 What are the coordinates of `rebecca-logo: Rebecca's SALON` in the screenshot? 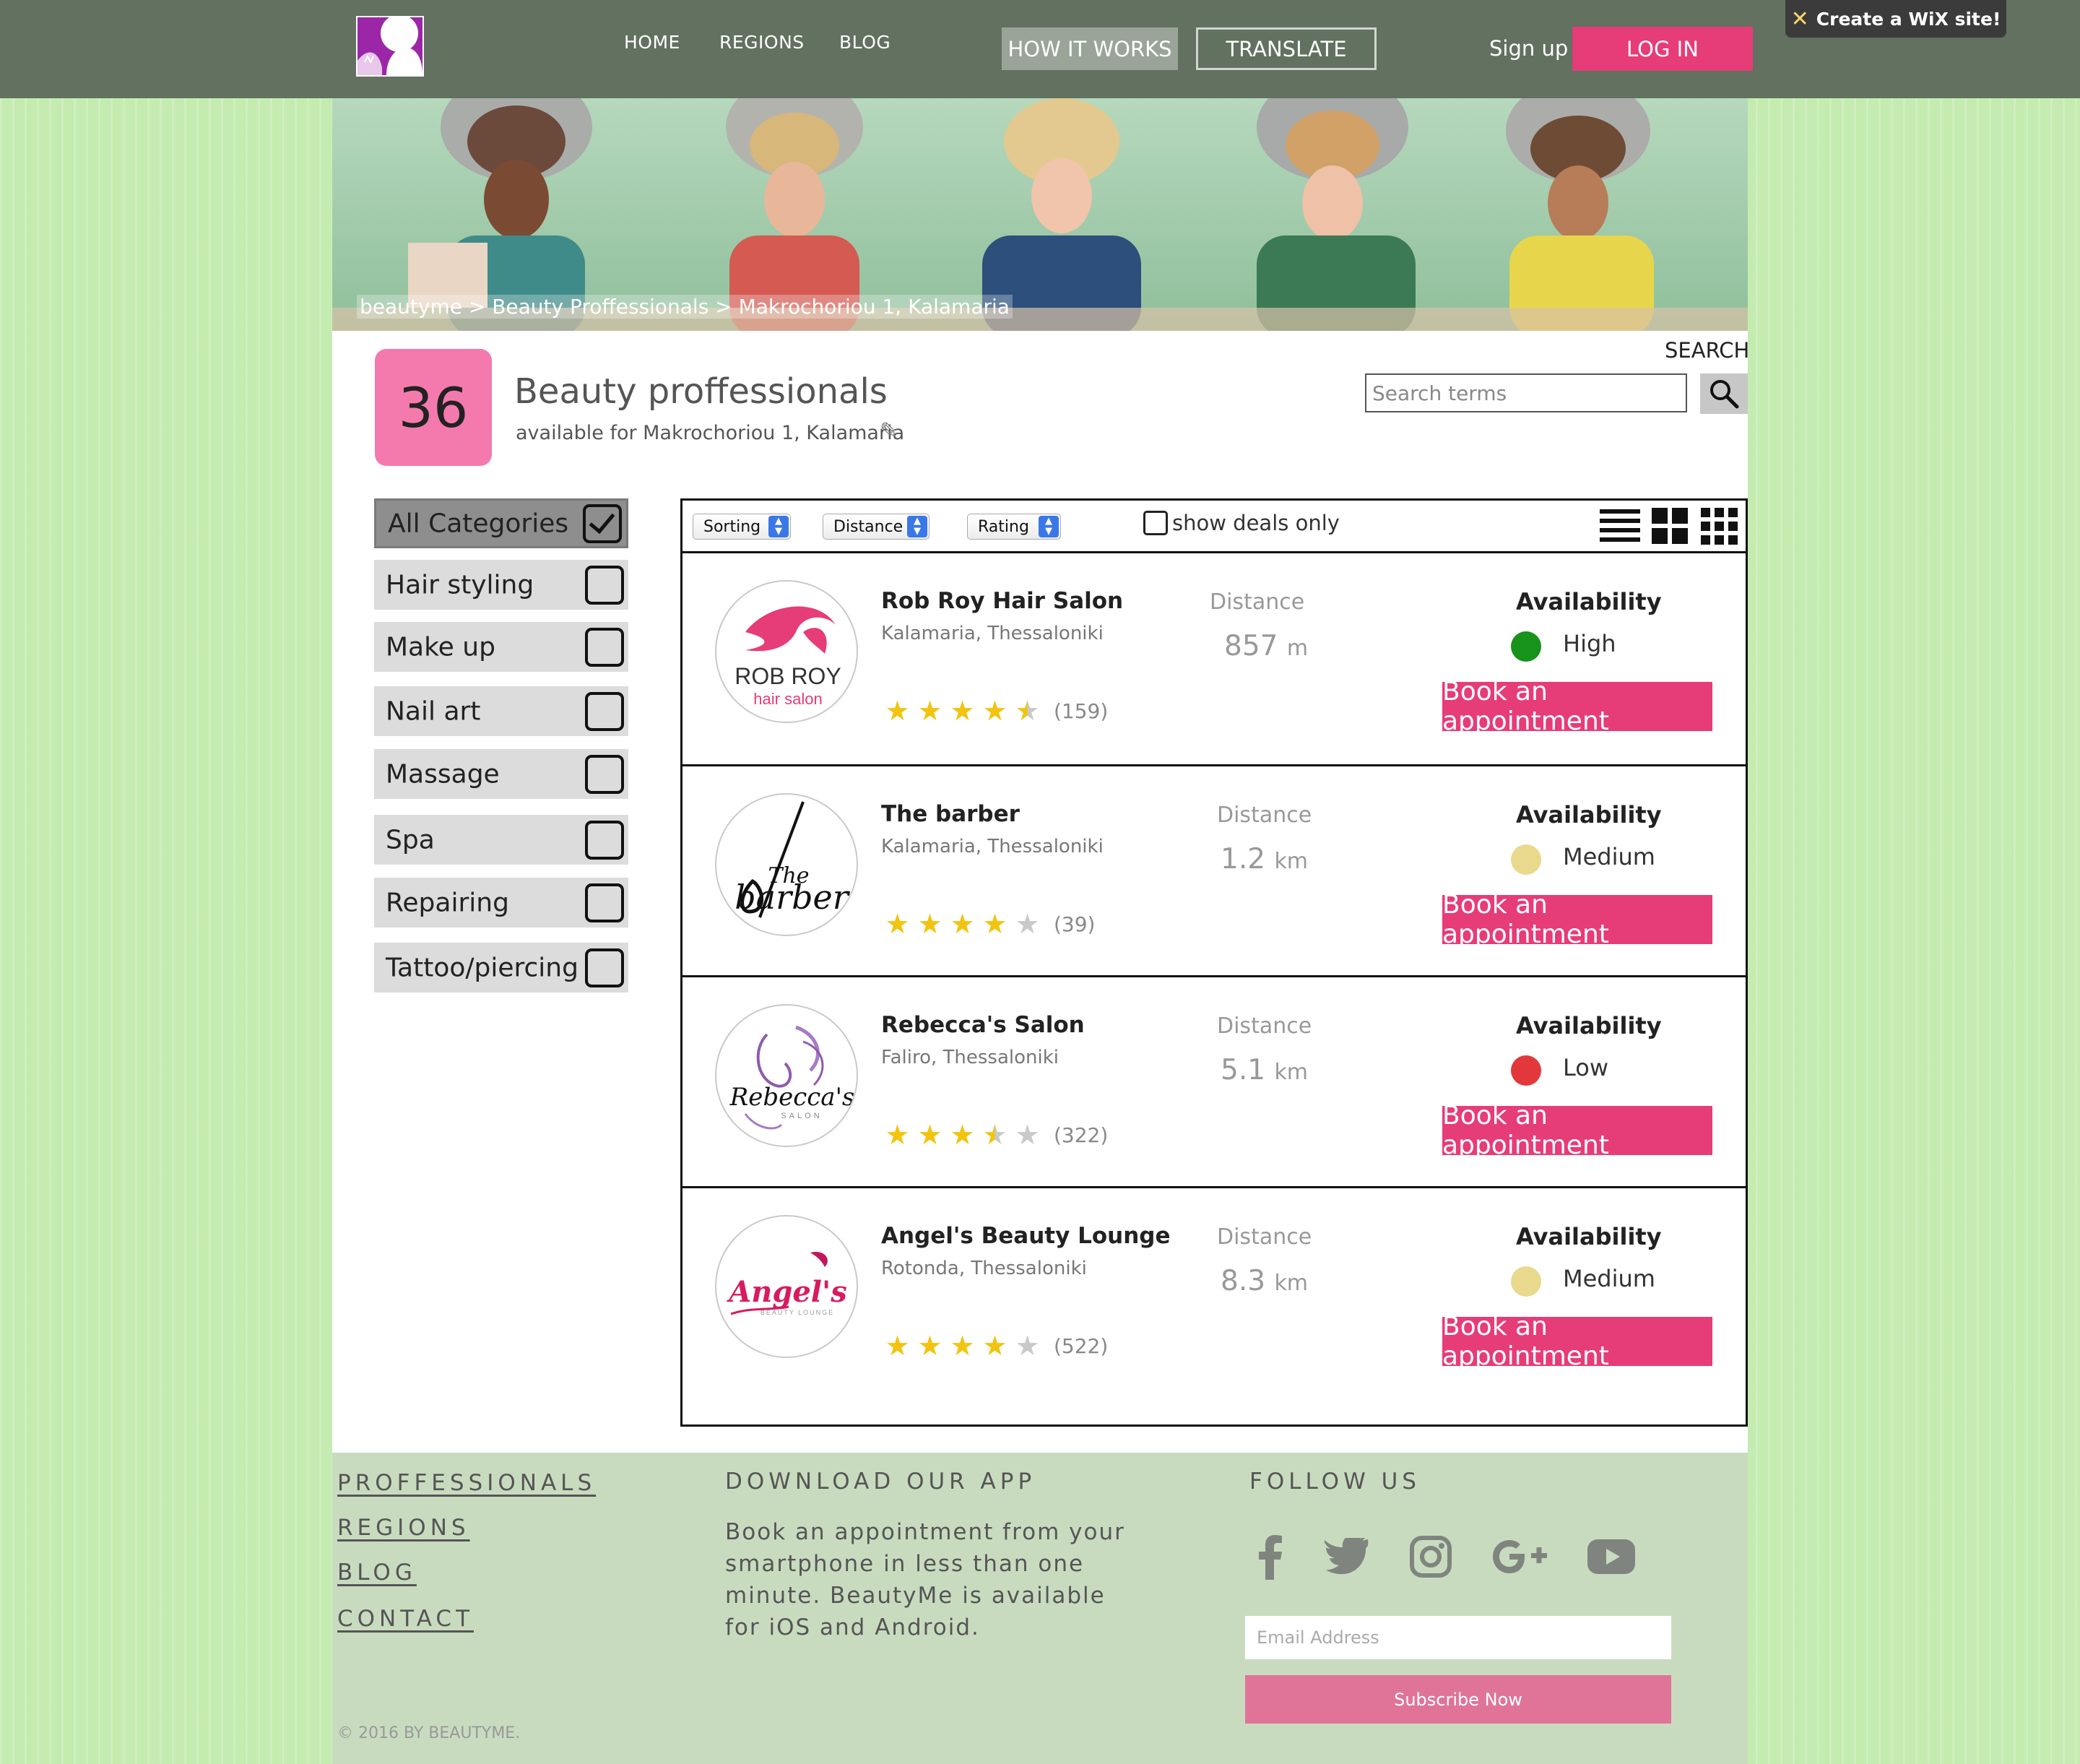 It's located at (786, 1075).